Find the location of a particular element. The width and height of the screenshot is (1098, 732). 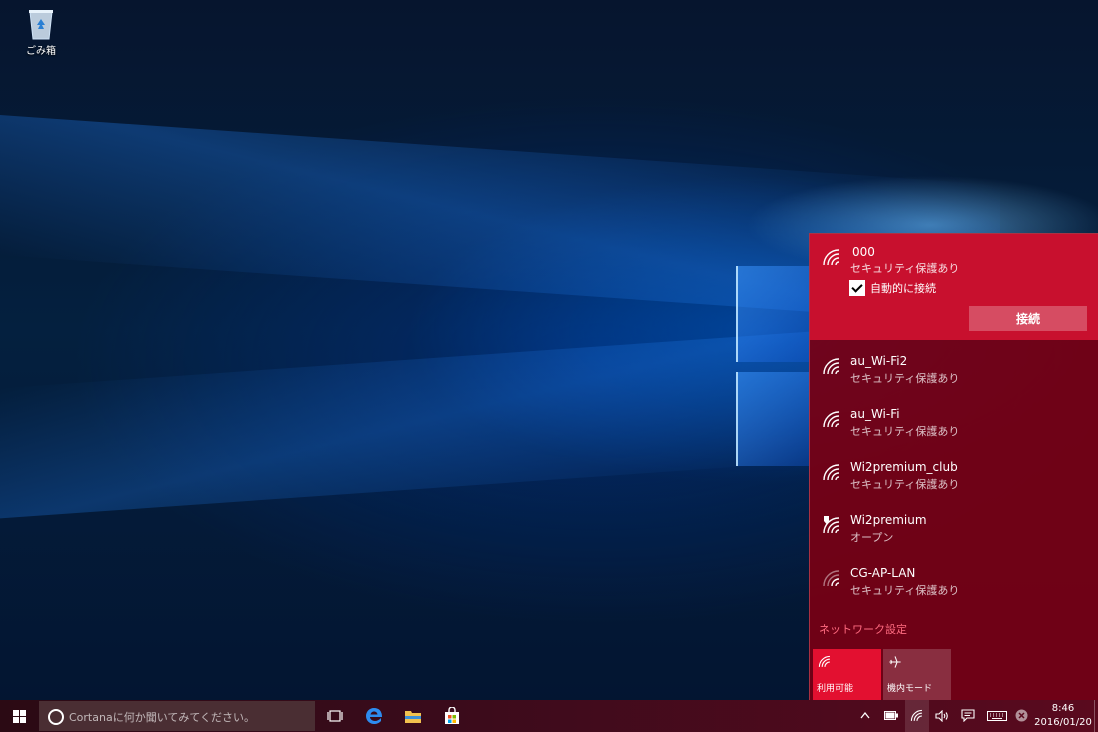

chevron-up-icon is located at coordinates (865, 715).